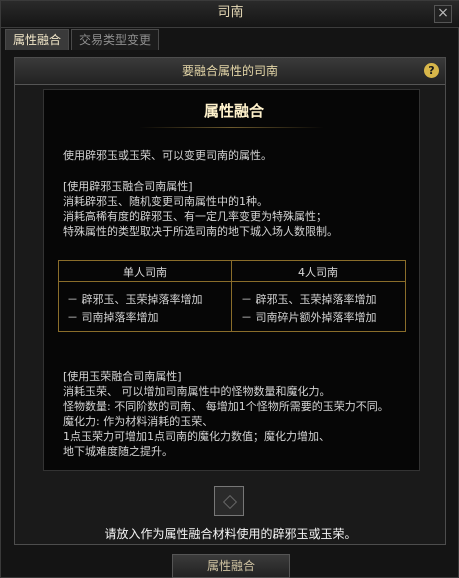 The image size is (459, 578). I want to click on panel-header: 要融合属性的司南, so click(230, 71).